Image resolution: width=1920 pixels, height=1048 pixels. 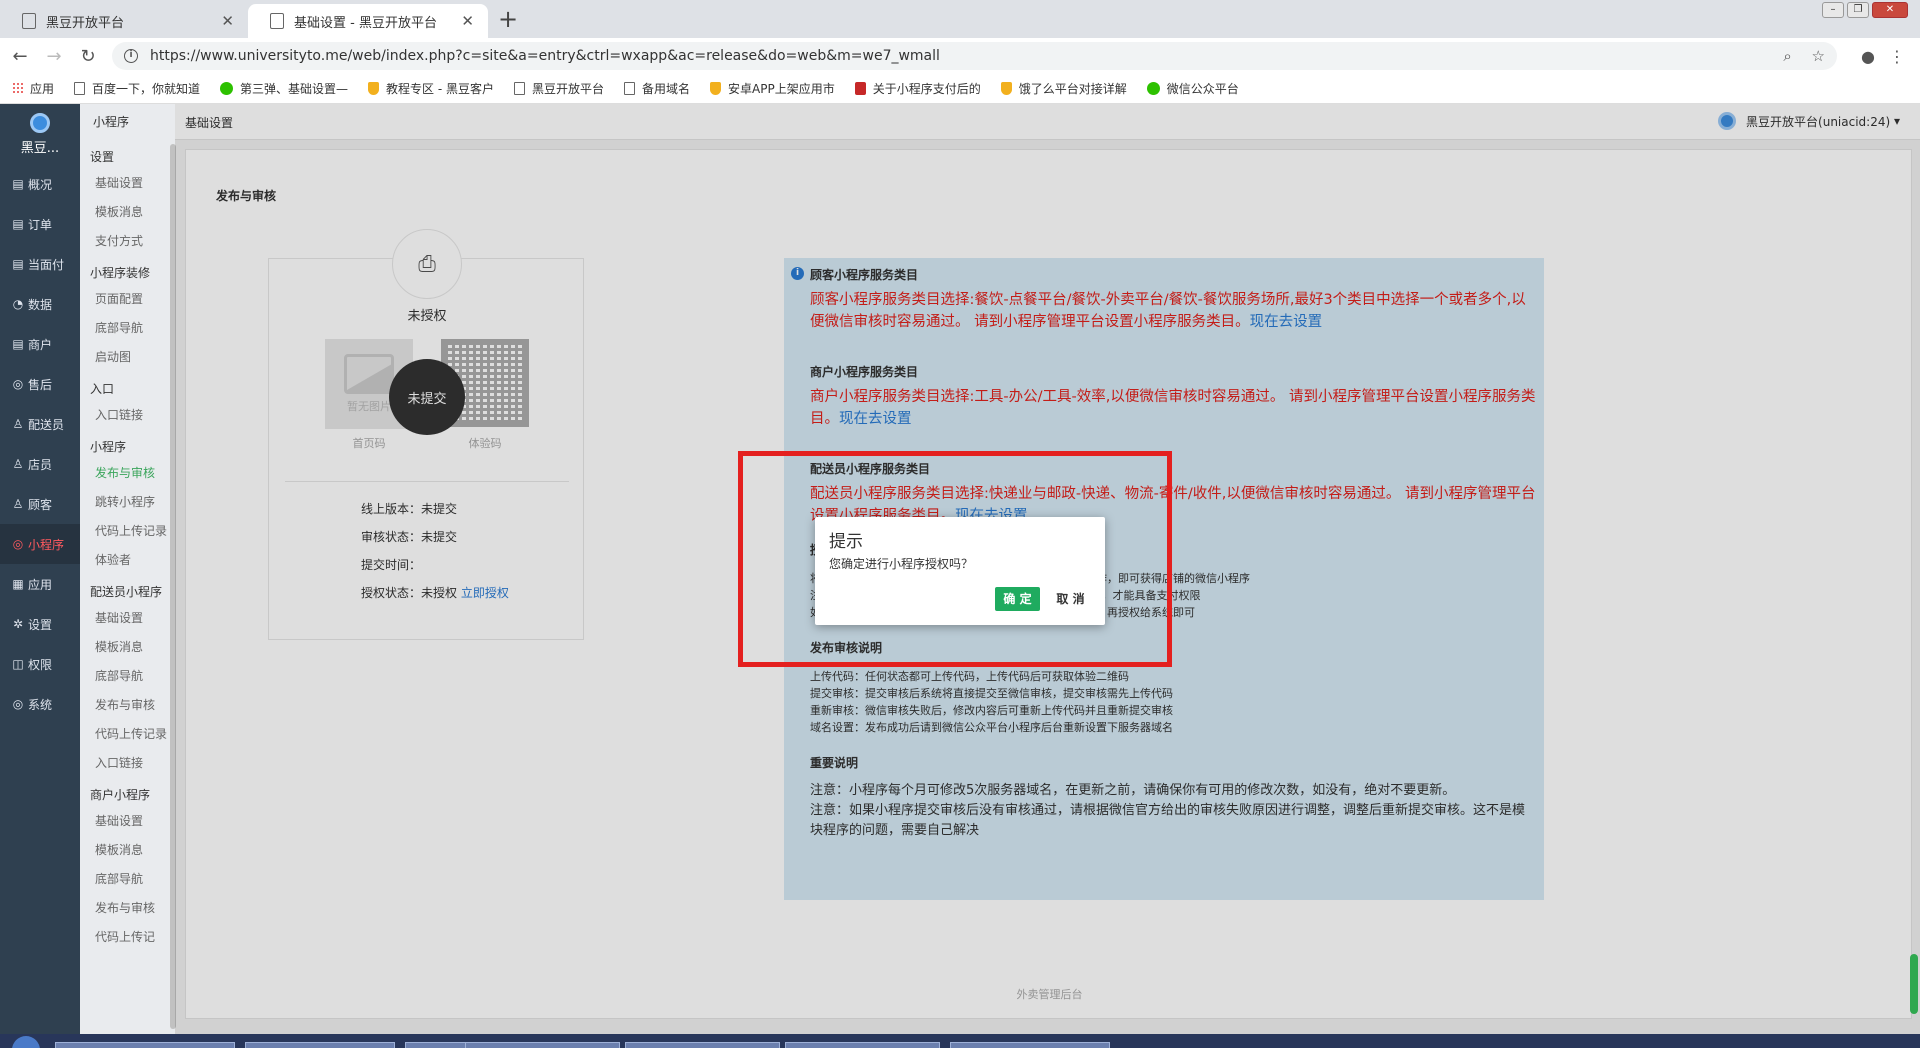 I want to click on bookmark: 教程专区 - 黑豆客户, so click(x=431, y=88).